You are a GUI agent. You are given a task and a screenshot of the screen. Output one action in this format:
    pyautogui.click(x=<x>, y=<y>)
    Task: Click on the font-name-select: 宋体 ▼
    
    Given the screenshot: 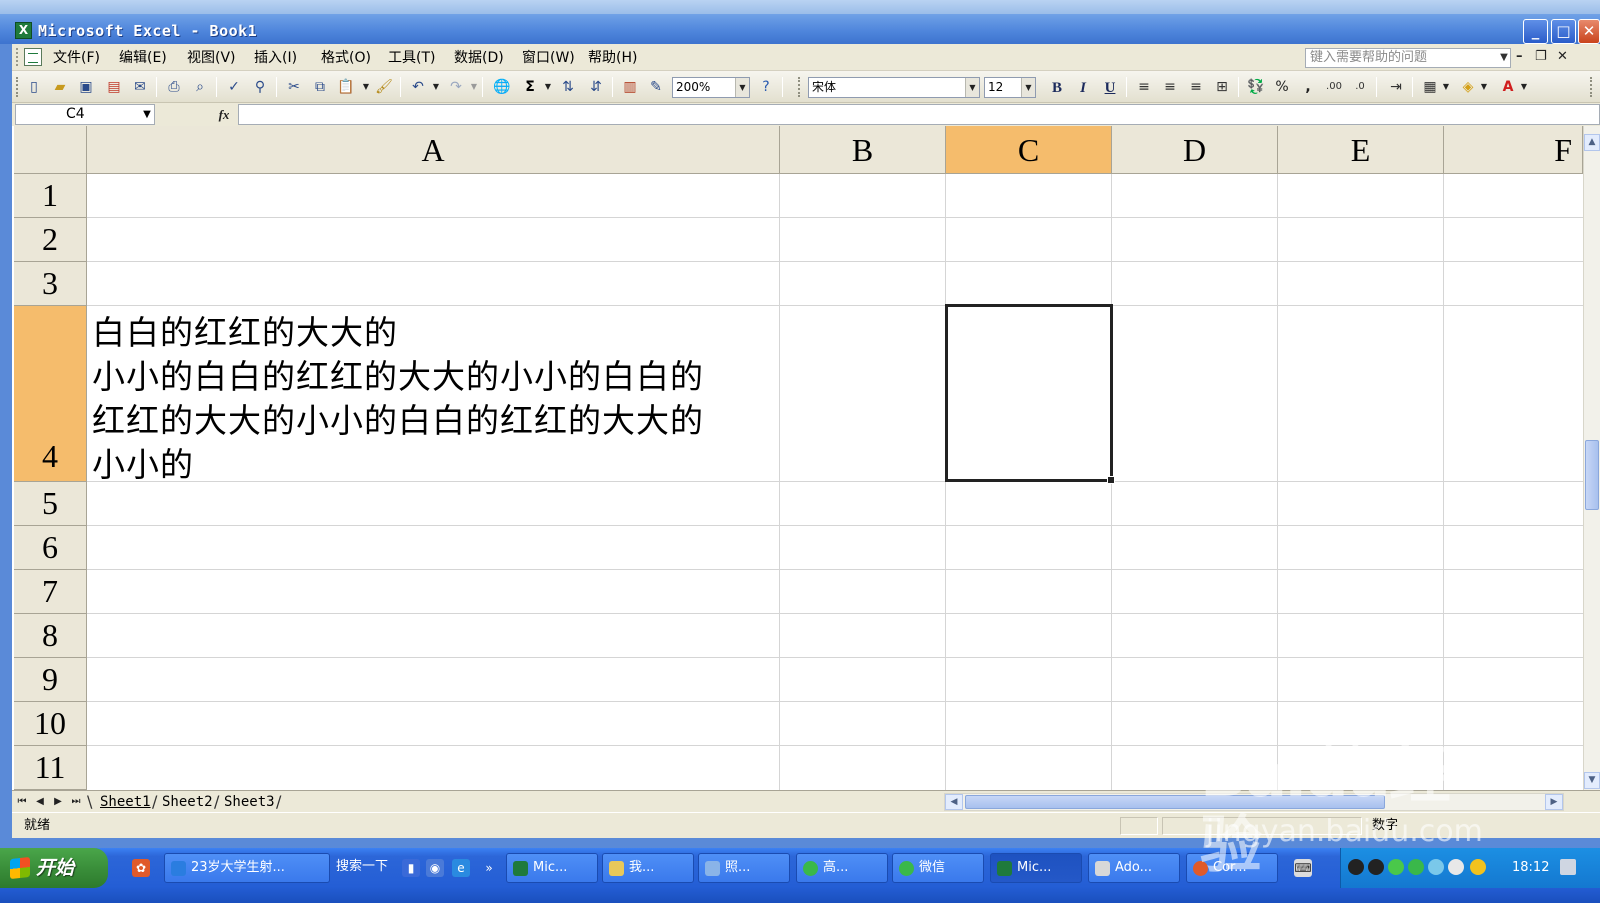 What is the action you would take?
    pyautogui.click(x=894, y=87)
    